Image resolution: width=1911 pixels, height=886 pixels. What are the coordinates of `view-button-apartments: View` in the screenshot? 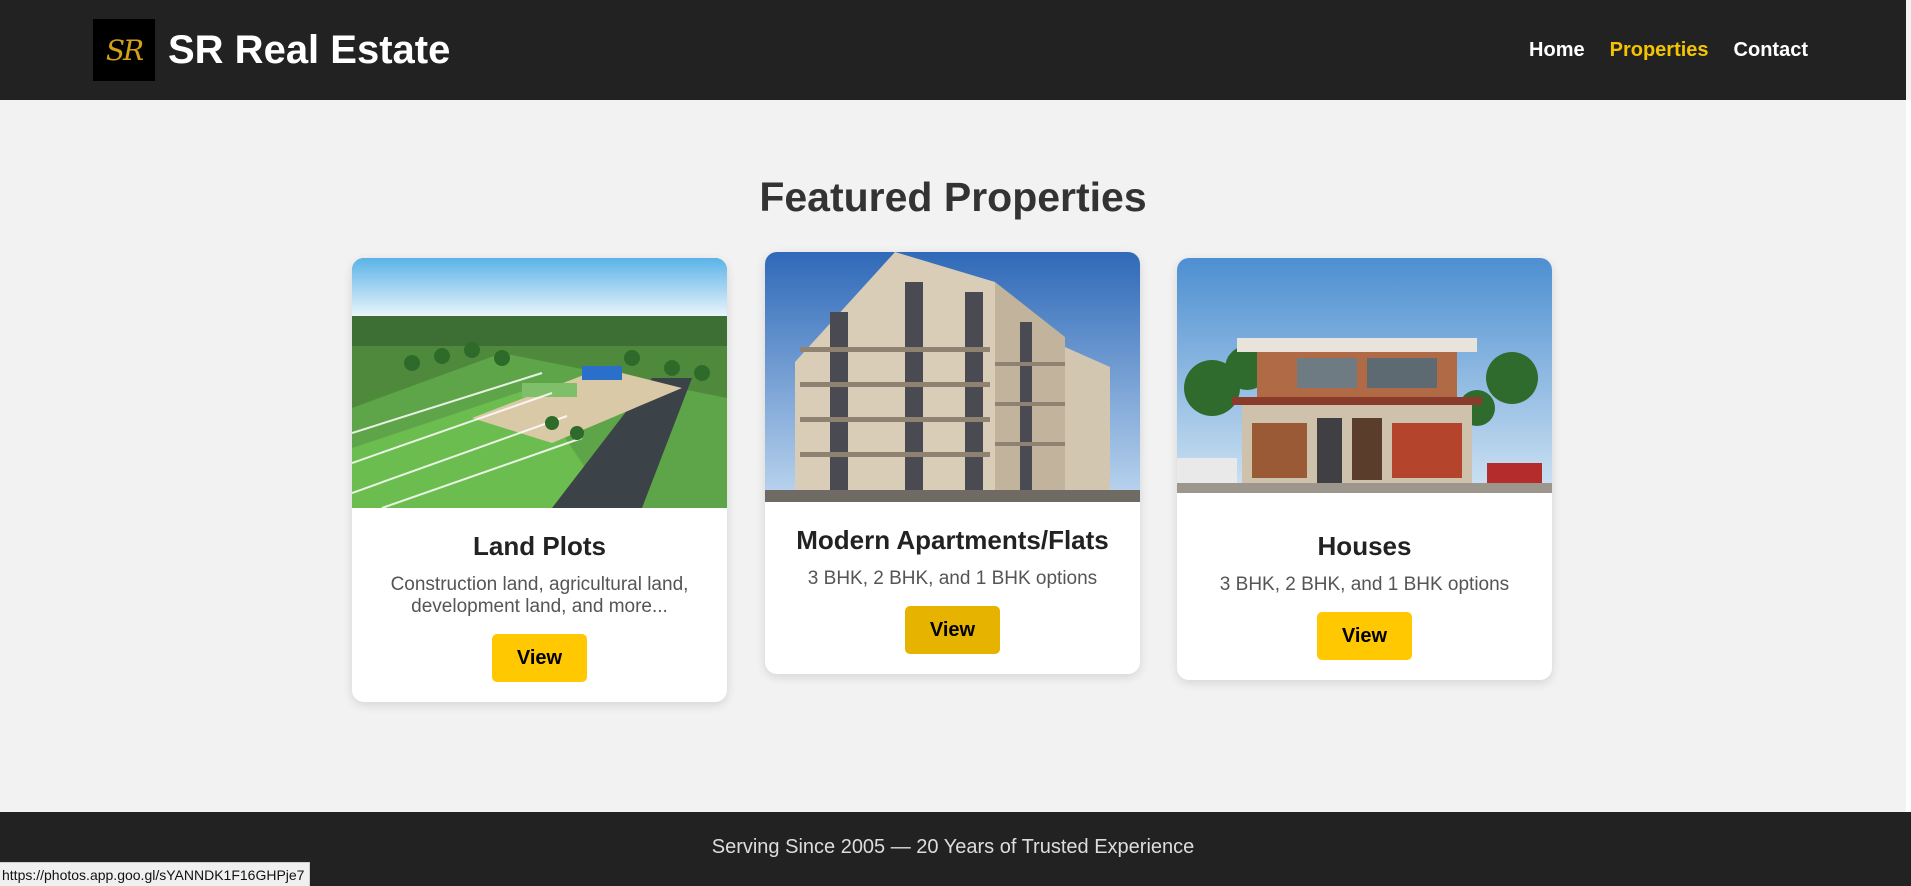 It's located at (952, 630).